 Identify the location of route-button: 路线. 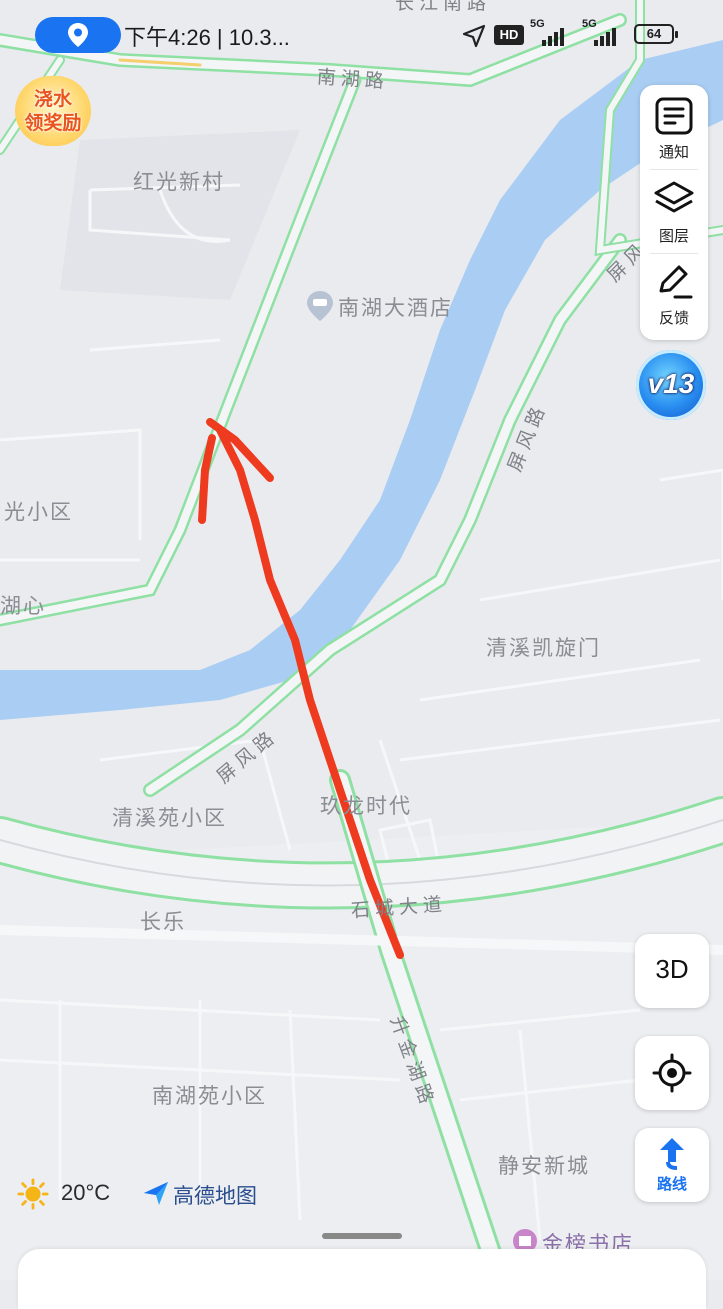
(672, 1165).